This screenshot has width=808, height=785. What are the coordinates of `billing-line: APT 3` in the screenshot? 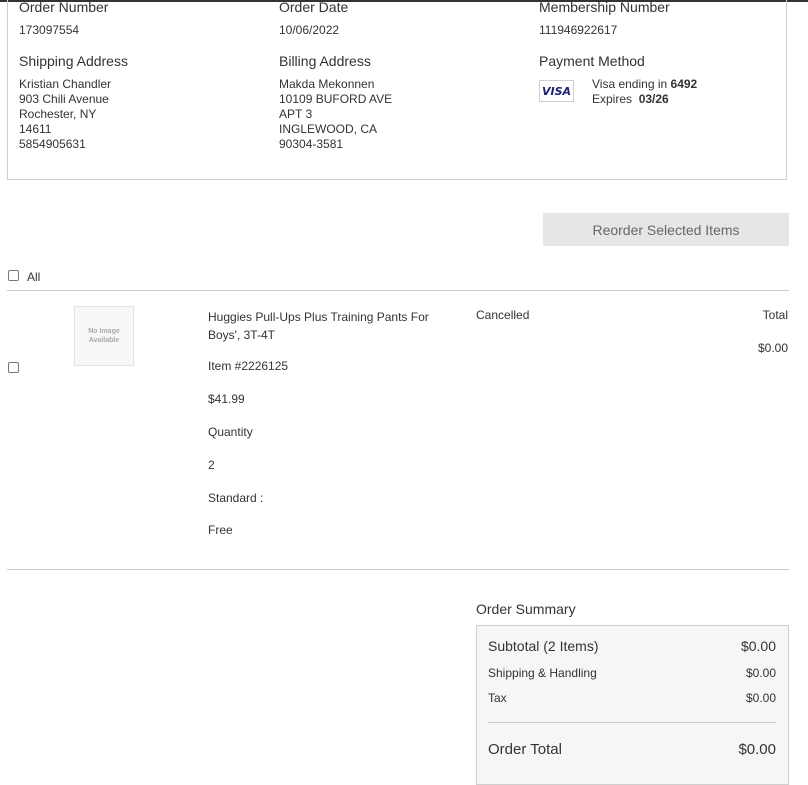 It's located at (296, 114).